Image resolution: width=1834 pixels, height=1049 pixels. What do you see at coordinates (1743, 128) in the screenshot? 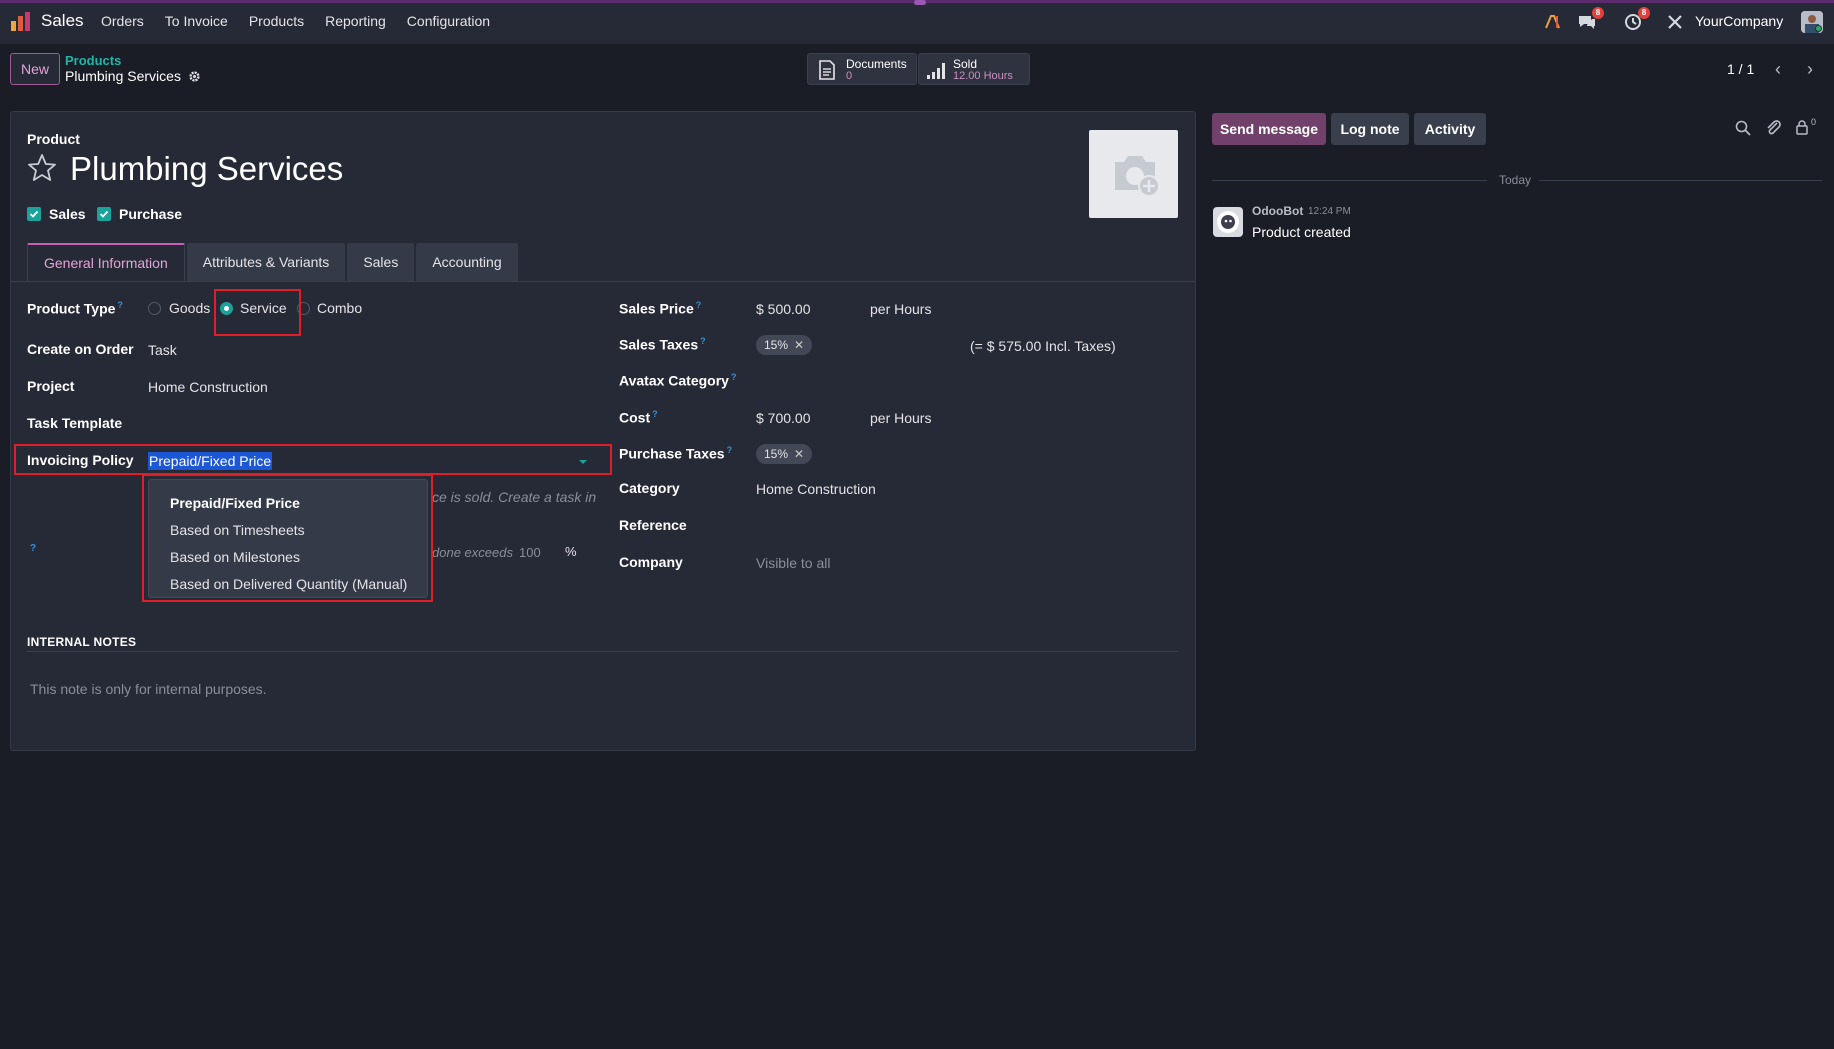
I see `search-icon` at bounding box center [1743, 128].